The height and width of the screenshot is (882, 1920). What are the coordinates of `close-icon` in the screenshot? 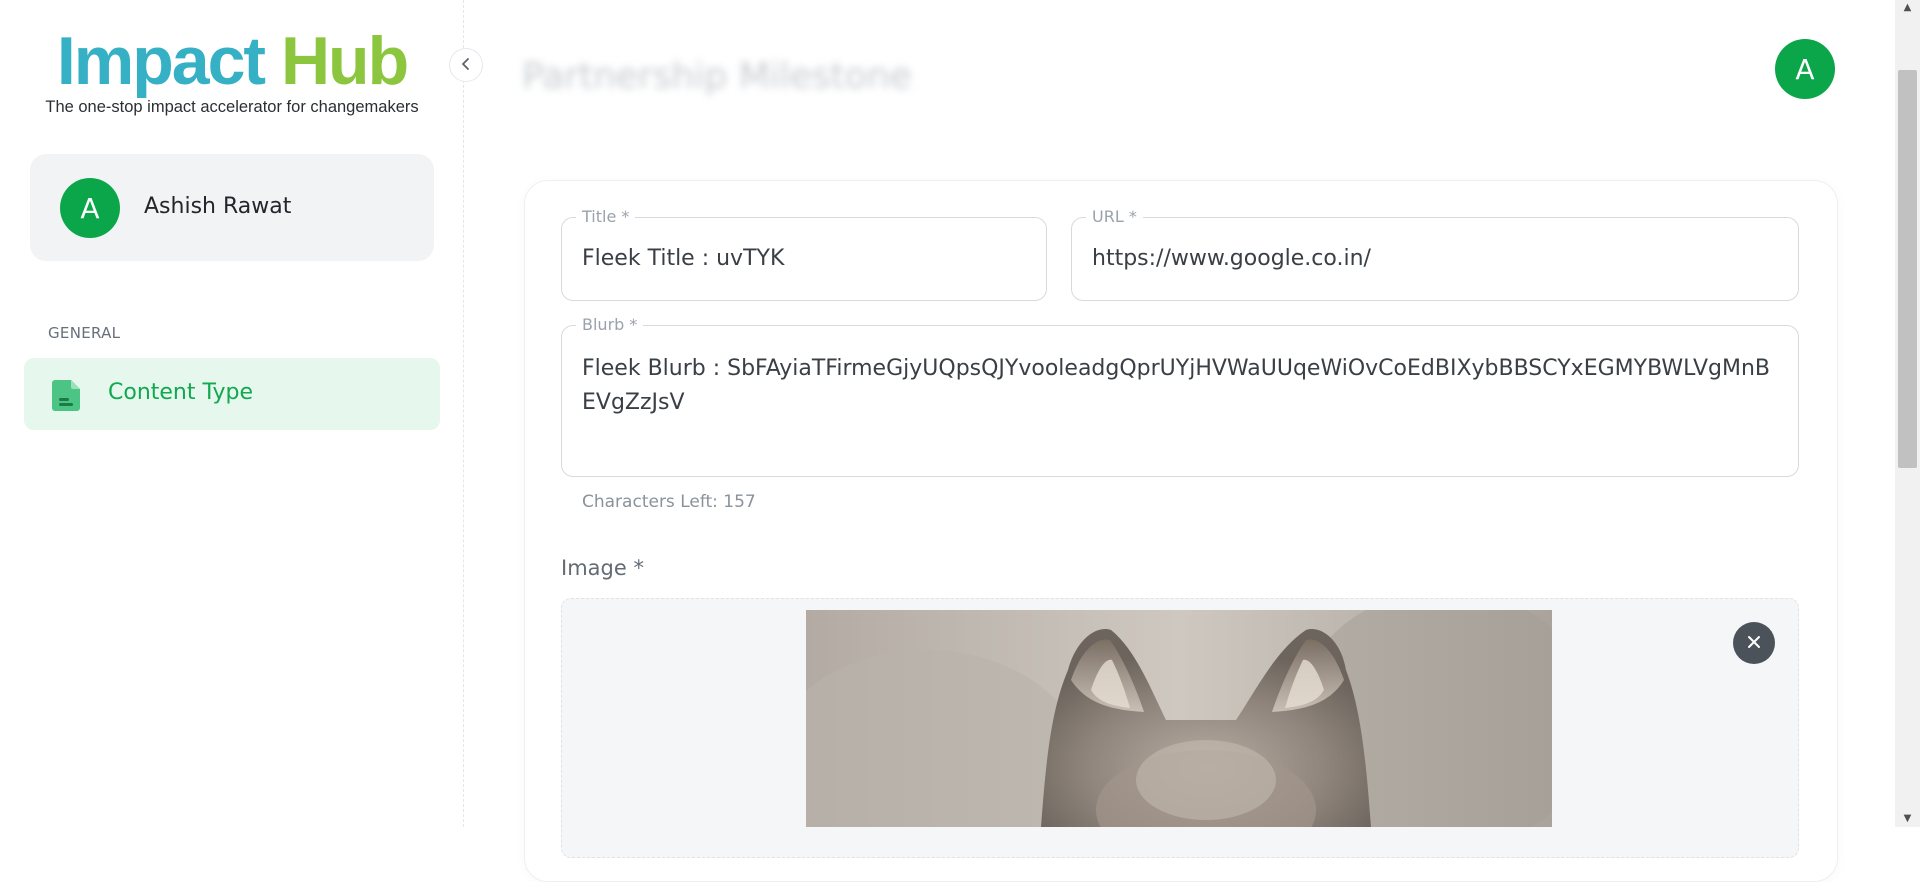 It's located at (1754, 643).